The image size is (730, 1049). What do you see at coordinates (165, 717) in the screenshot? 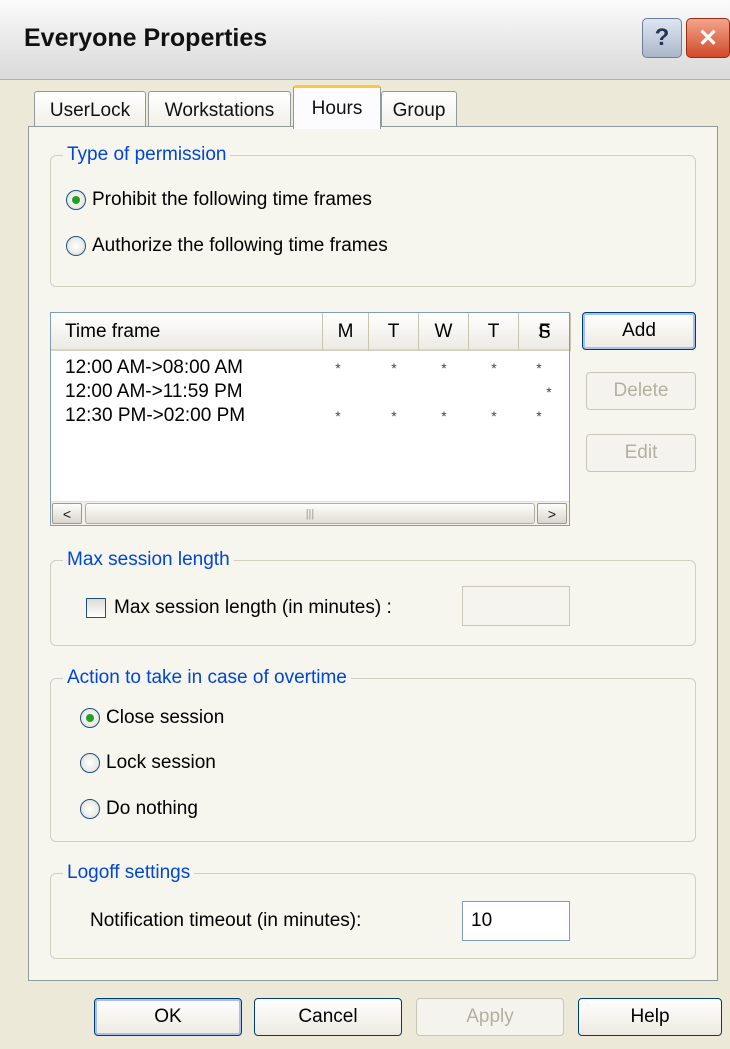
I see `close-session-label: Close session` at bounding box center [165, 717].